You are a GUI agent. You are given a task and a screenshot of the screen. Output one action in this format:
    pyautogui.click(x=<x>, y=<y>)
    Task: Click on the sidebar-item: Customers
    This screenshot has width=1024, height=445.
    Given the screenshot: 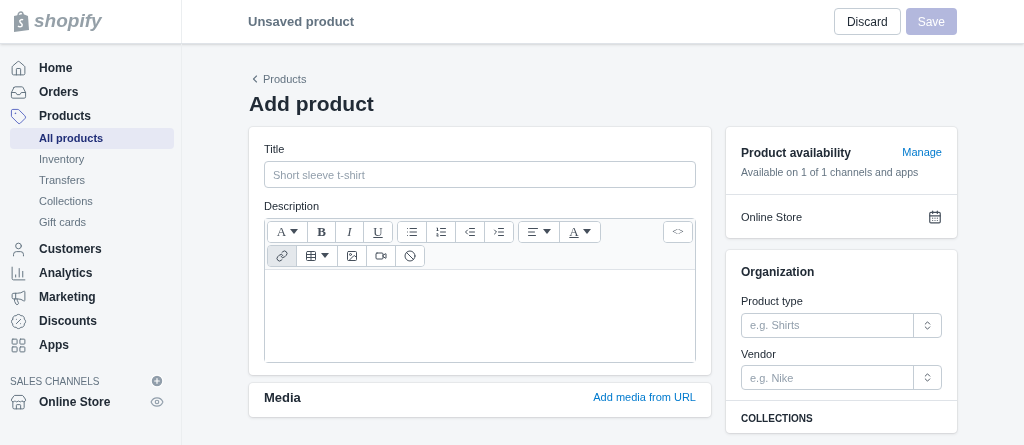 What is the action you would take?
    pyautogui.click(x=92, y=249)
    